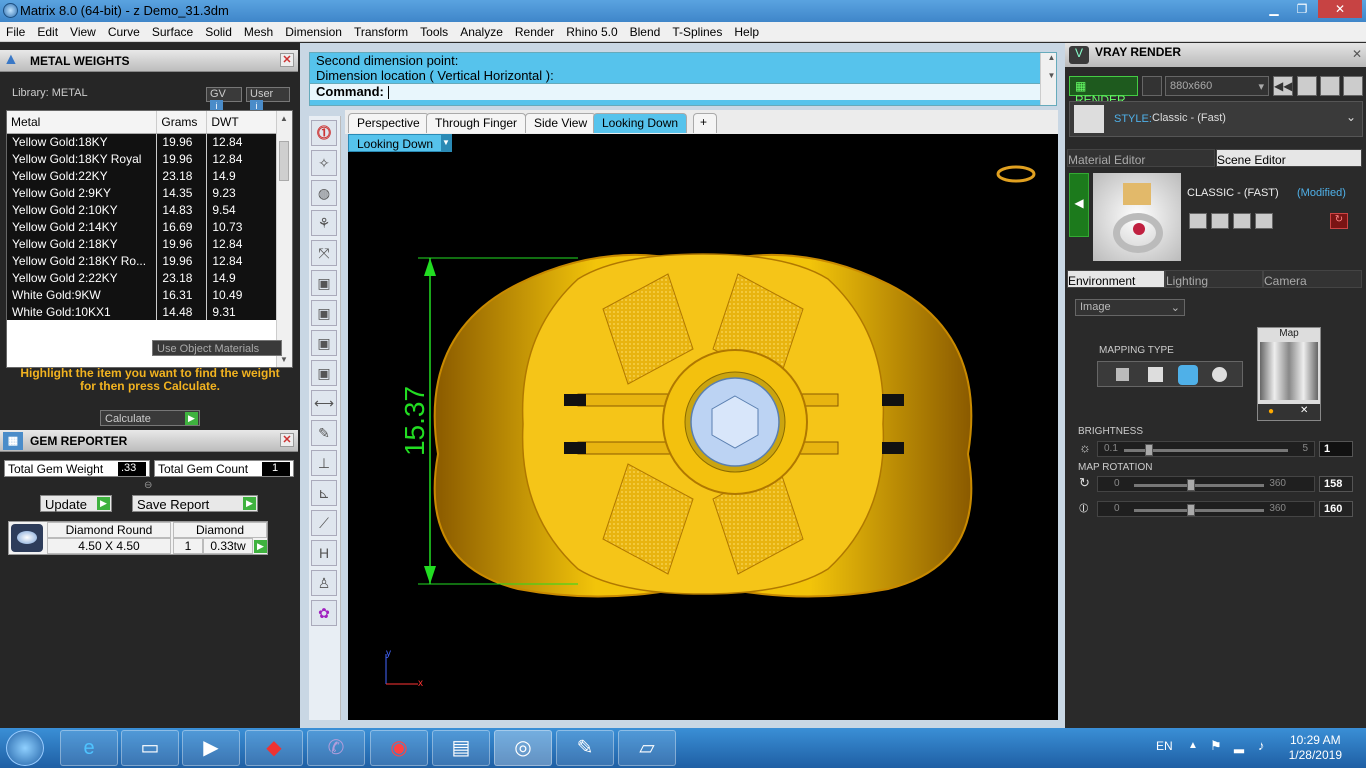 This screenshot has height=768, width=1366. What do you see at coordinates (1302, 9) in the screenshot?
I see `maximize-button: ❐` at bounding box center [1302, 9].